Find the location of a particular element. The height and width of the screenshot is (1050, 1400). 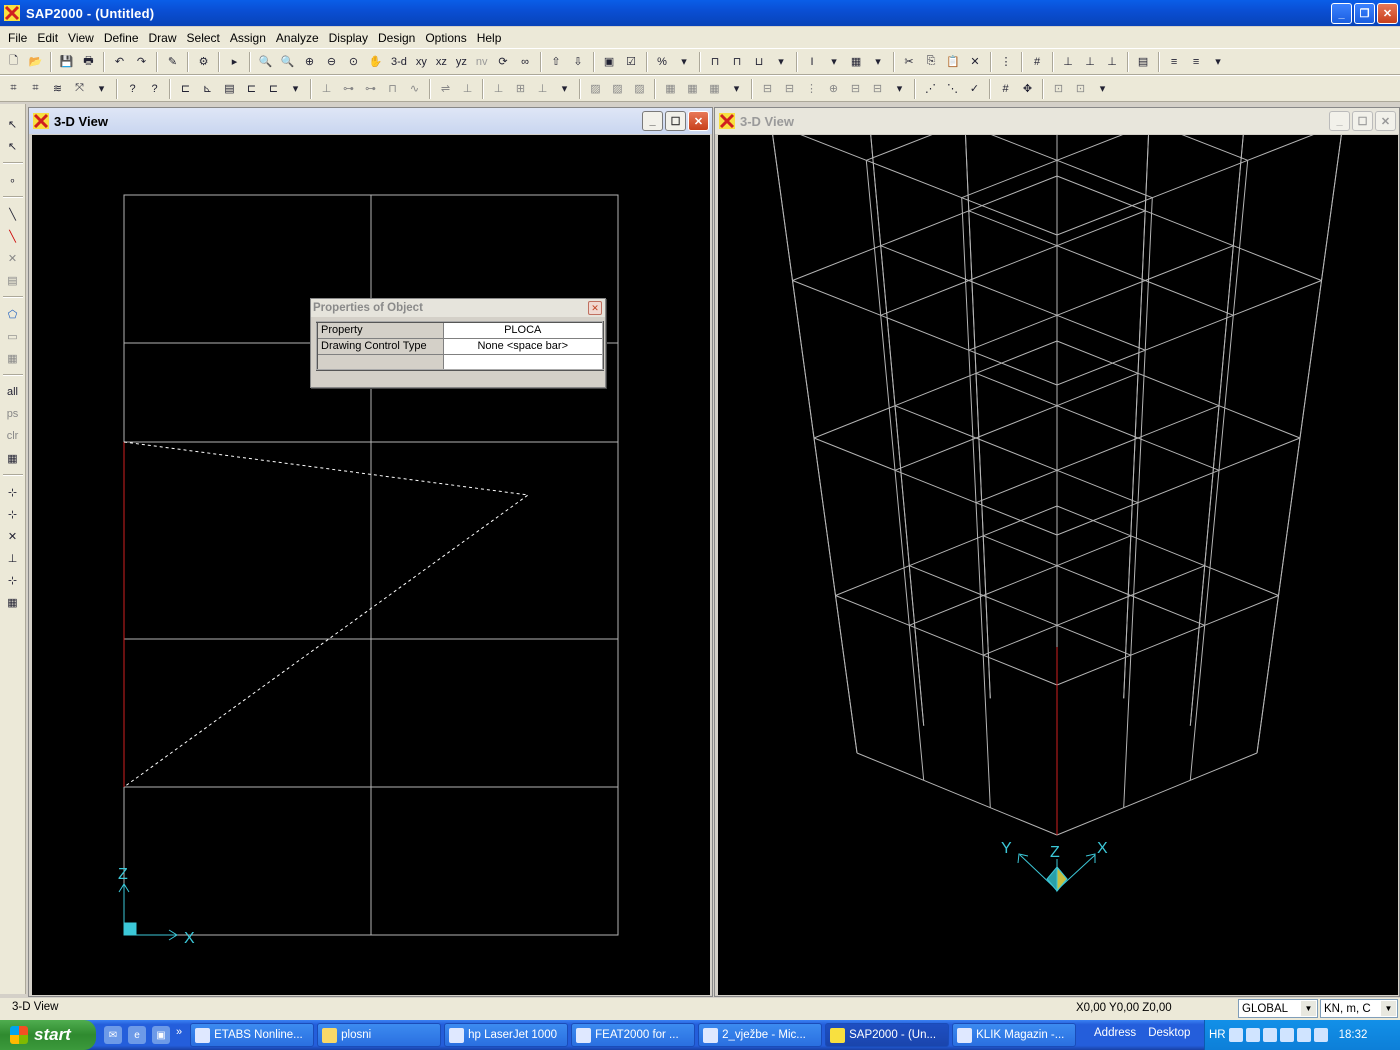

right-view-minimize-button: _ is located at coordinates (1339, 121).